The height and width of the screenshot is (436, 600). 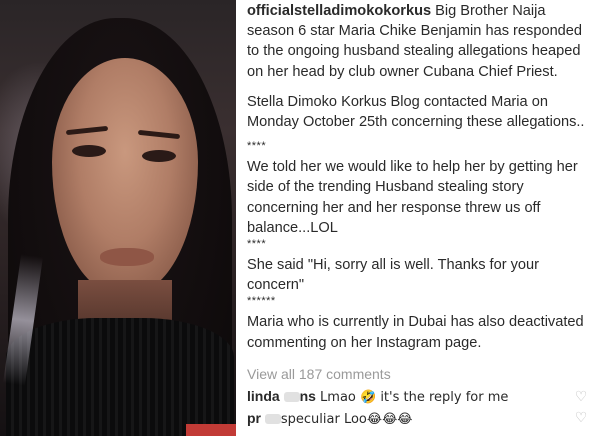 What do you see at coordinates (339, 11) in the screenshot?
I see `post-username: officialstelladimokokorkus` at bounding box center [339, 11].